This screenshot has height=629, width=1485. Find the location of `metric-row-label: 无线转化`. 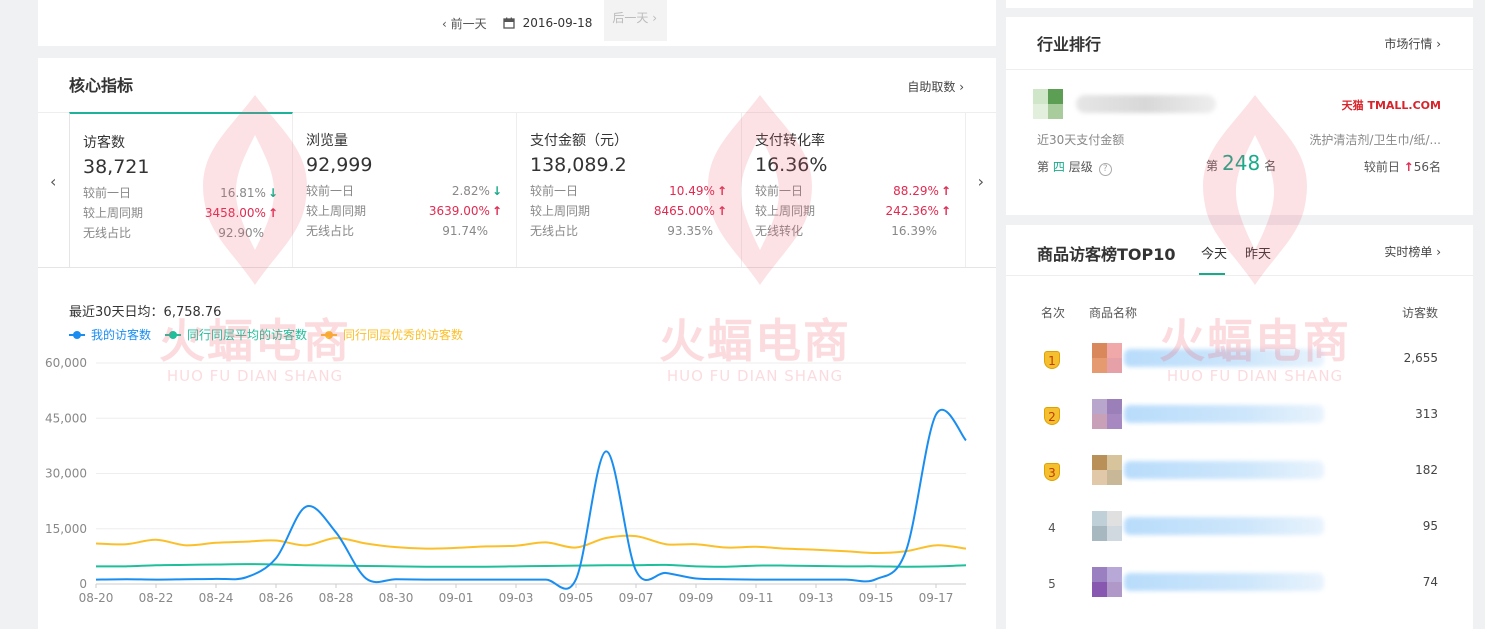

metric-row-label: 无线转化 is located at coordinates (779, 231).